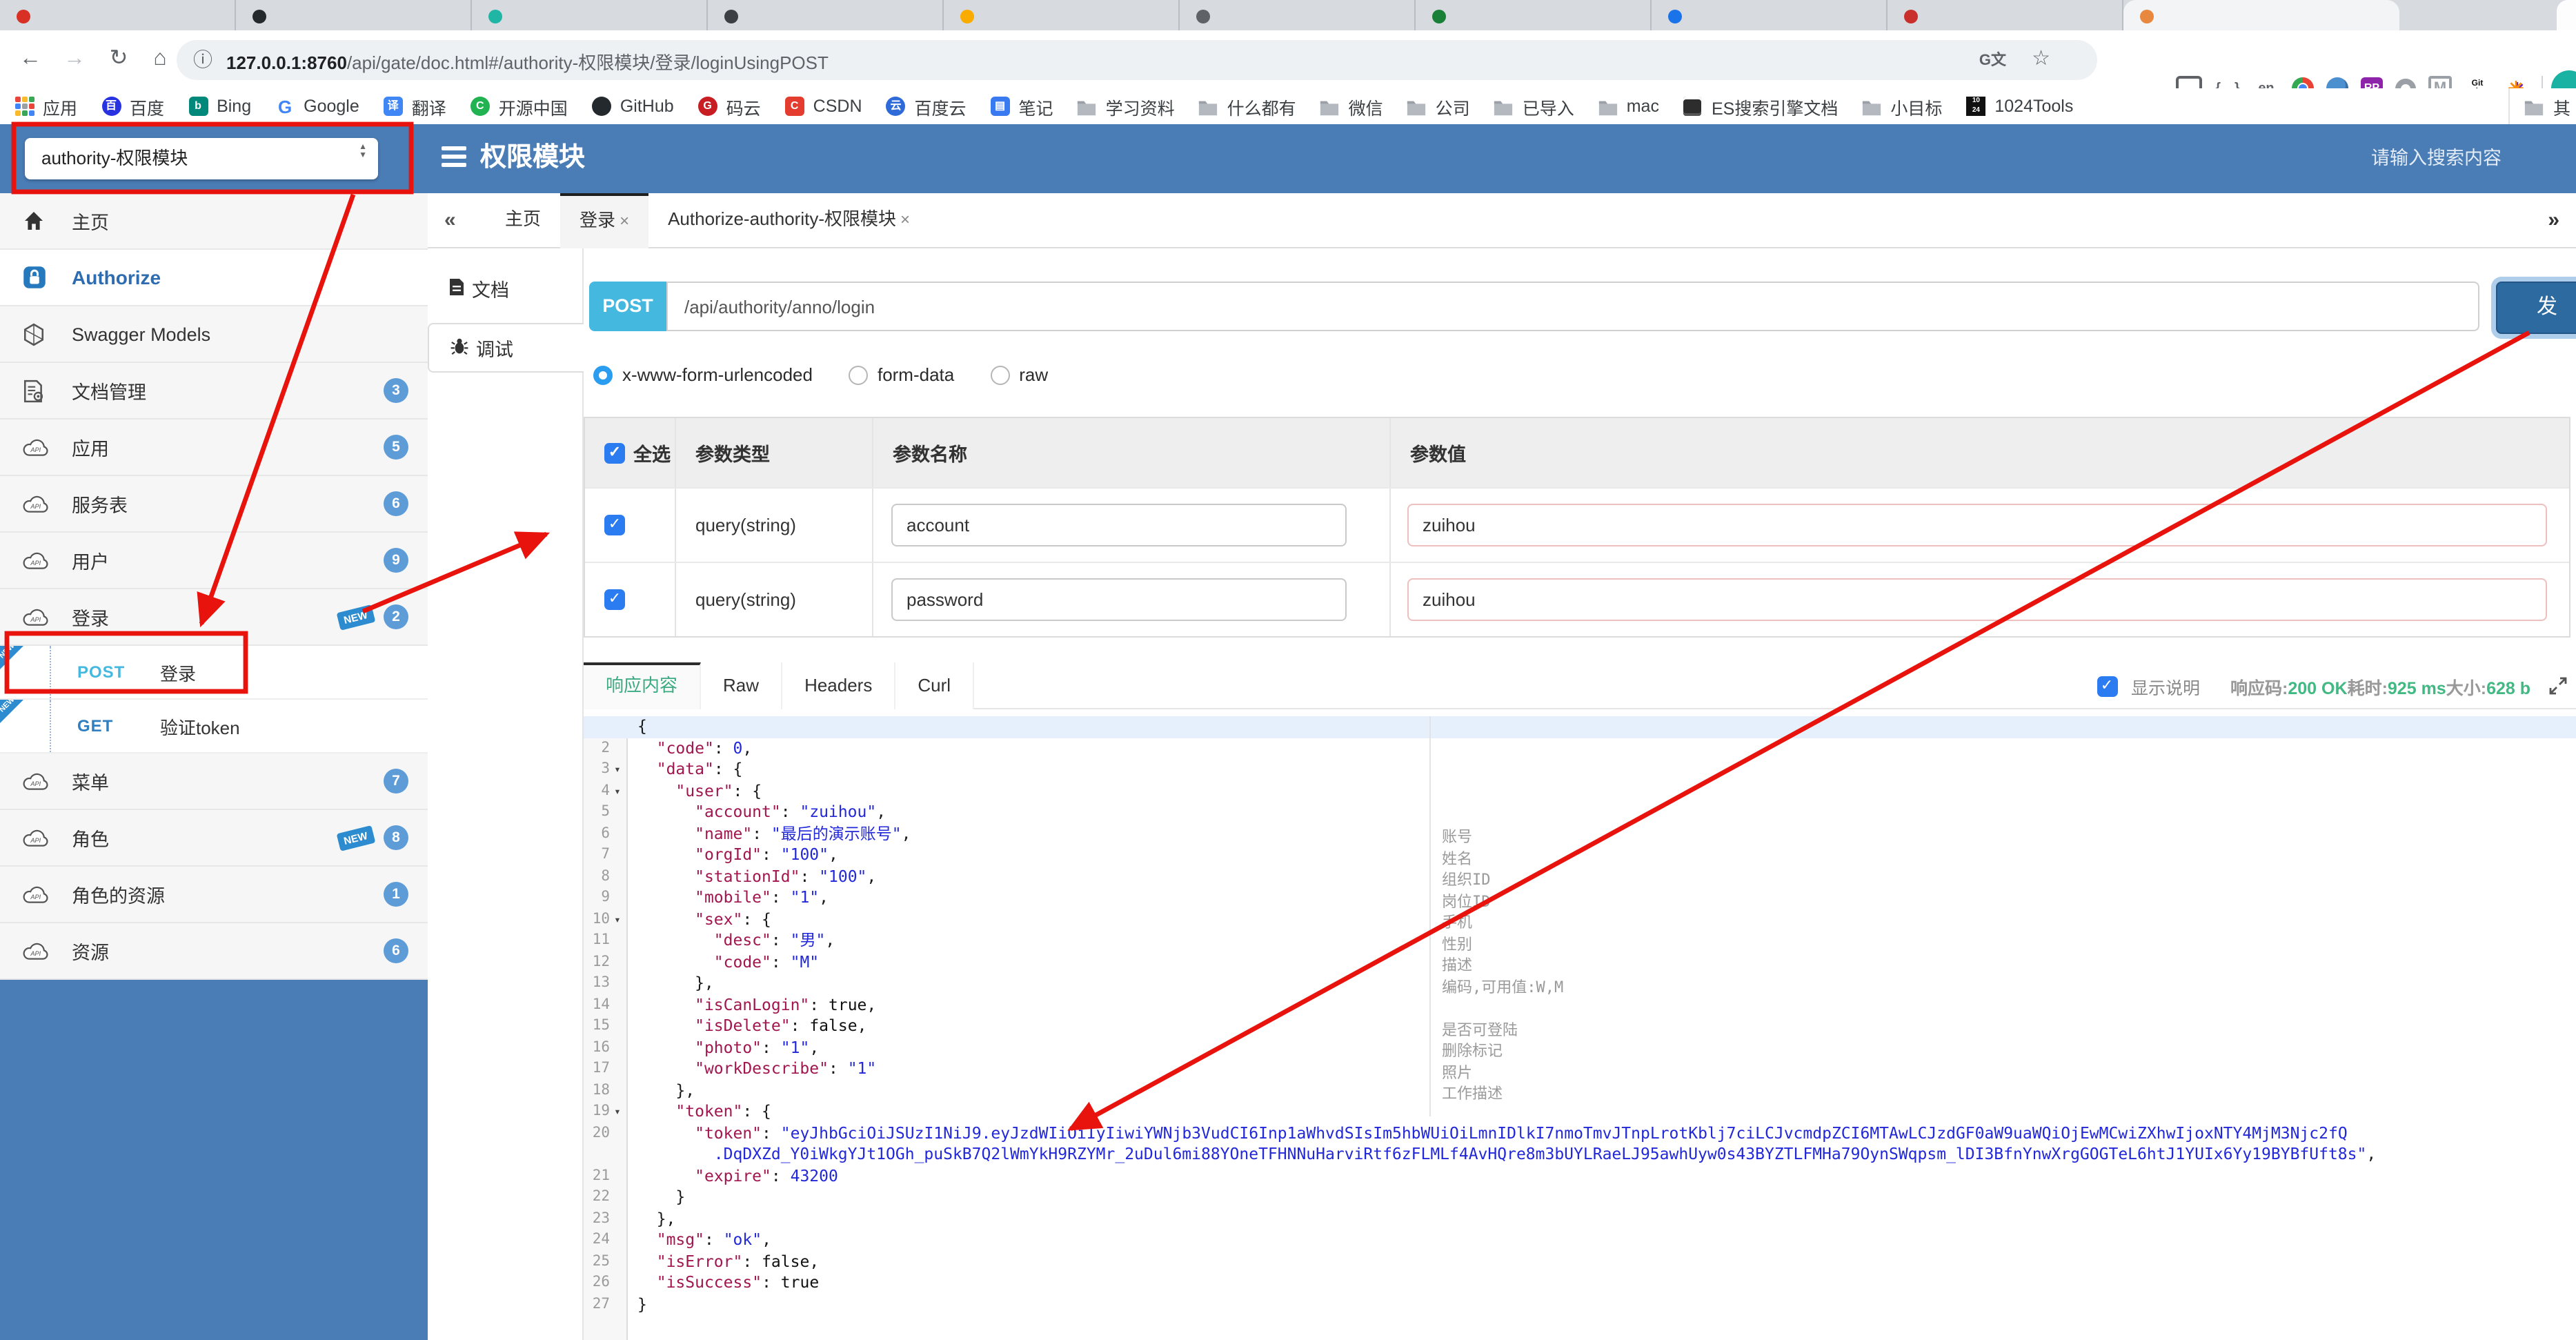 Image resolution: width=2576 pixels, height=1340 pixels. Describe the element at coordinates (1534, 106) in the screenshot. I see `bookmark-item: 已导入` at that location.